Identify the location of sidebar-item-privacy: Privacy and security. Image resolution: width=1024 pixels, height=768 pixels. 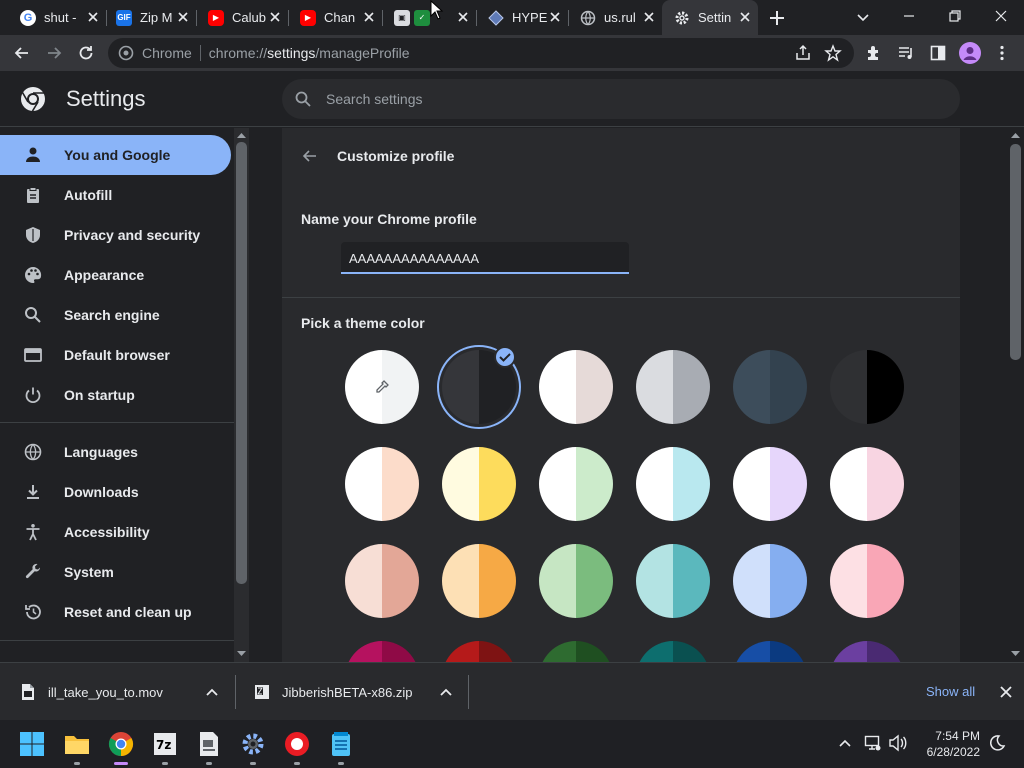
(115, 235).